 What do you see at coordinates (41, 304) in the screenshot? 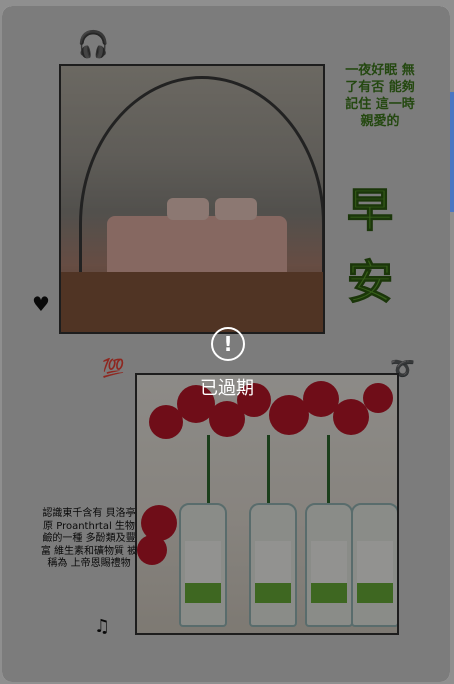
I see `heart-icon: ♥` at bounding box center [41, 304].